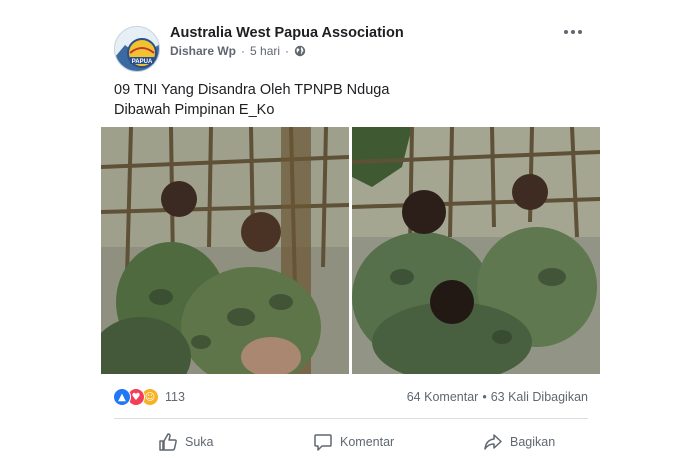 This screenshot has height=465, width=700. Describe the element at coordinates (300, 51) in the screenshot. I see `globe-icon` at that location.